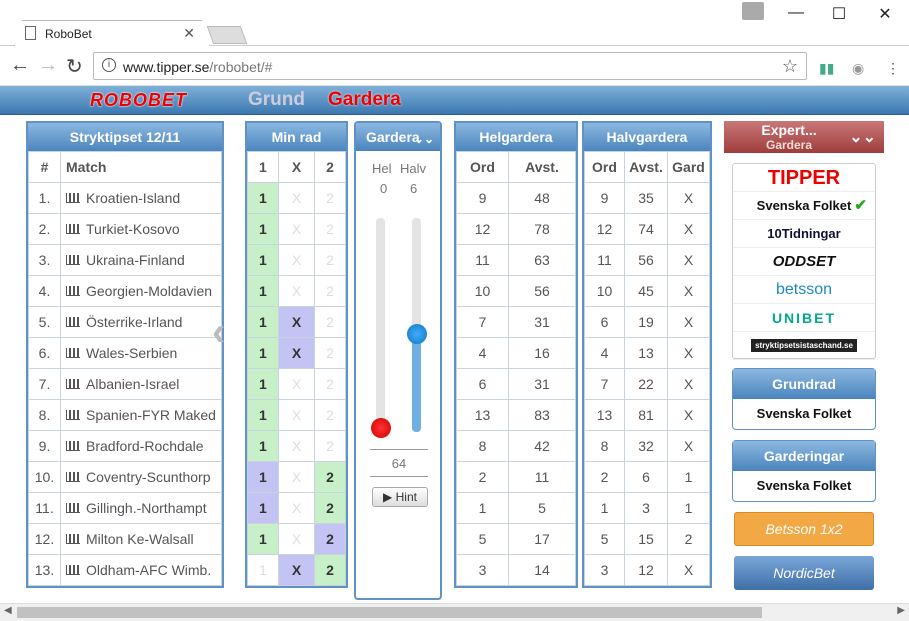 This screenshot has height=621, width=909. What do you see at coordinates (893, 68) in the screenshot?
I see `menu-icon: ⋮` at bounding box center [893, 68].